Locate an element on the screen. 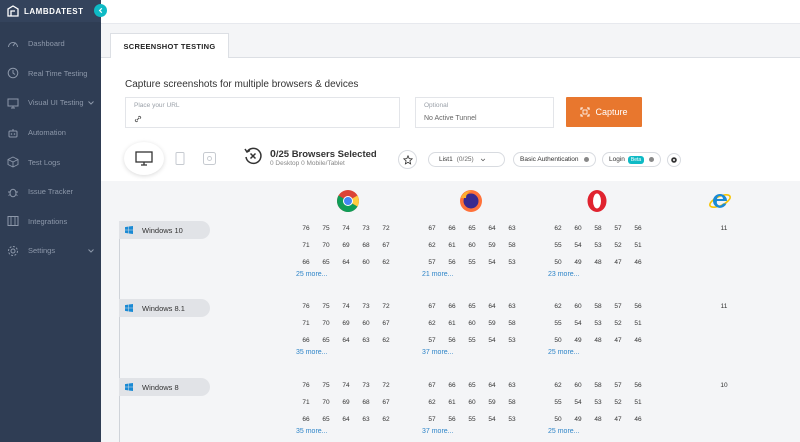 Image resolution: width=800 pixels, height=442 pixels. version-option: 59 is located at coordinates (492, 245).